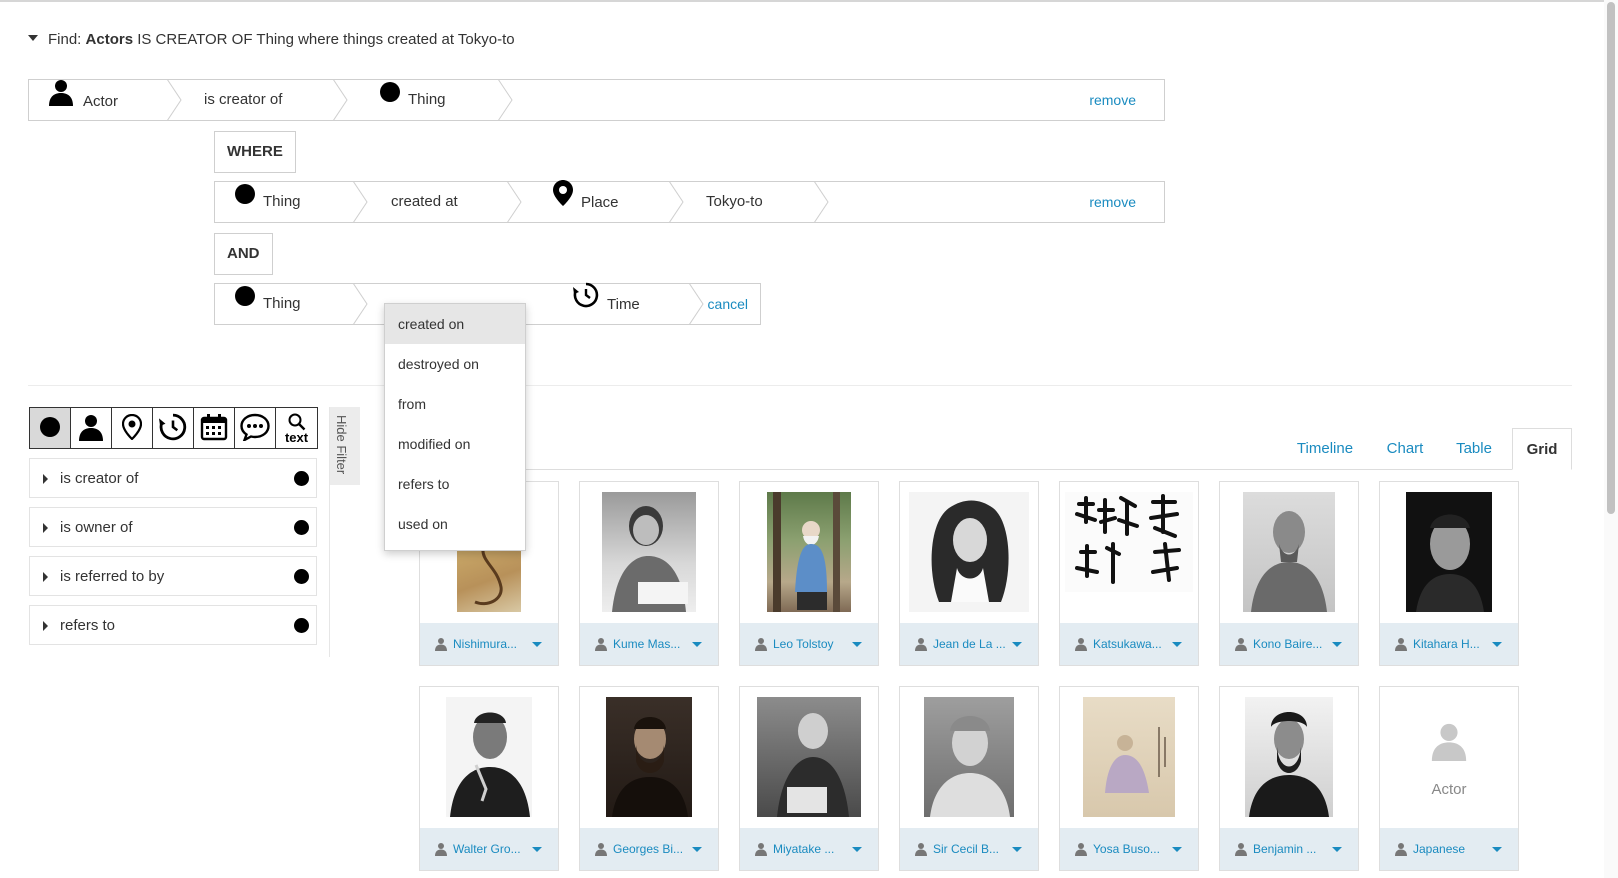  I want to click on segment-place: Place, so click(586, 201).